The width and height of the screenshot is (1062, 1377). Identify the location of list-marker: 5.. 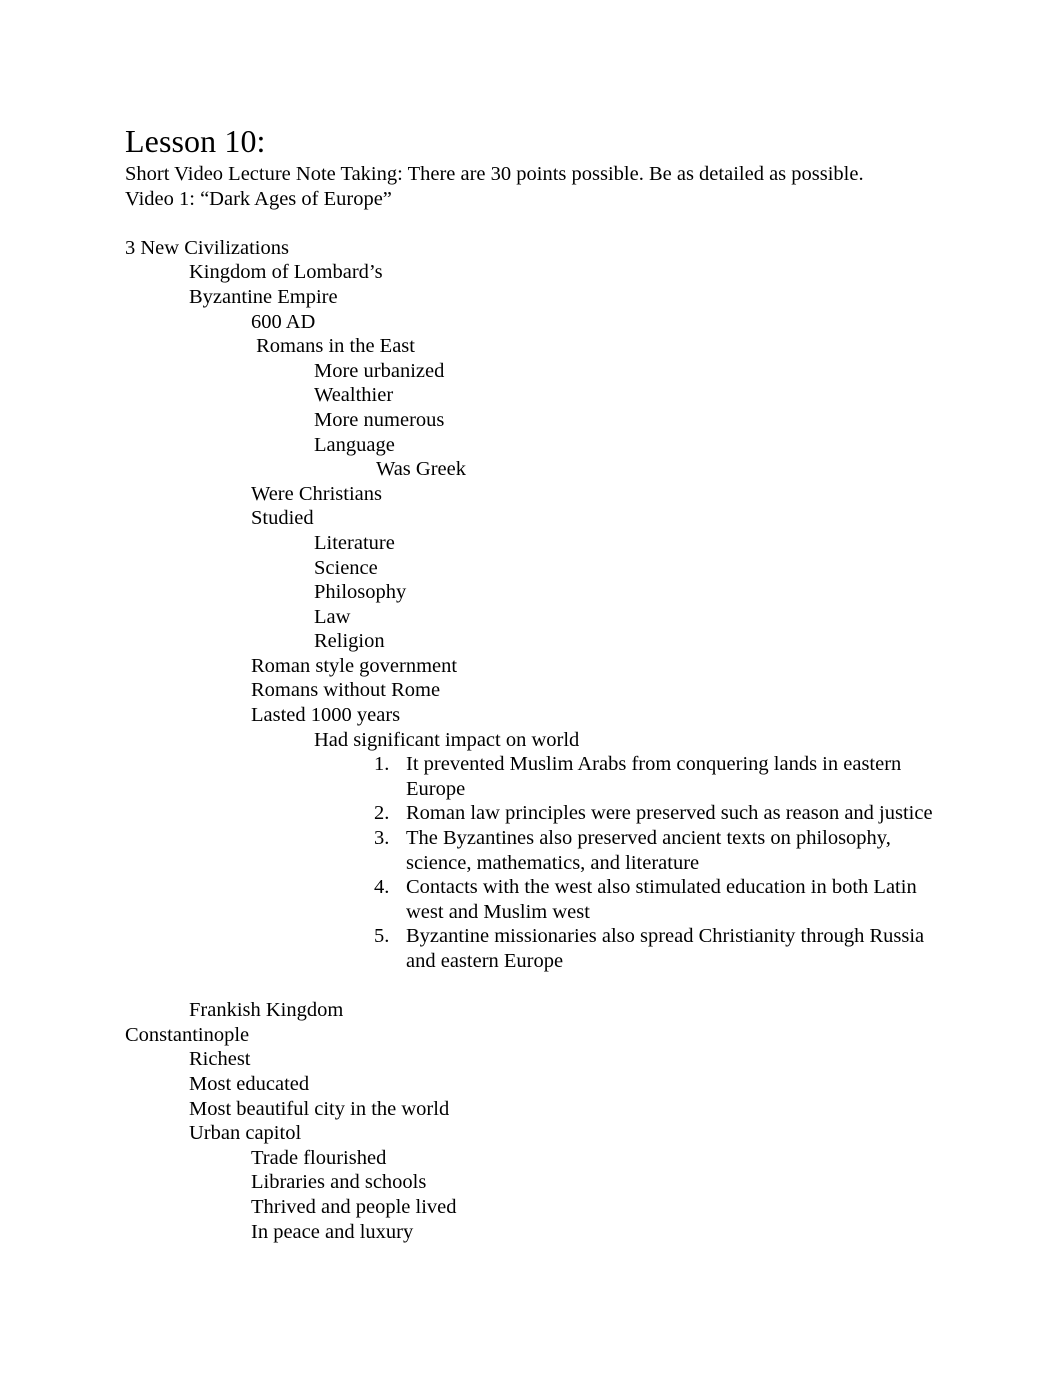
(382, 936).